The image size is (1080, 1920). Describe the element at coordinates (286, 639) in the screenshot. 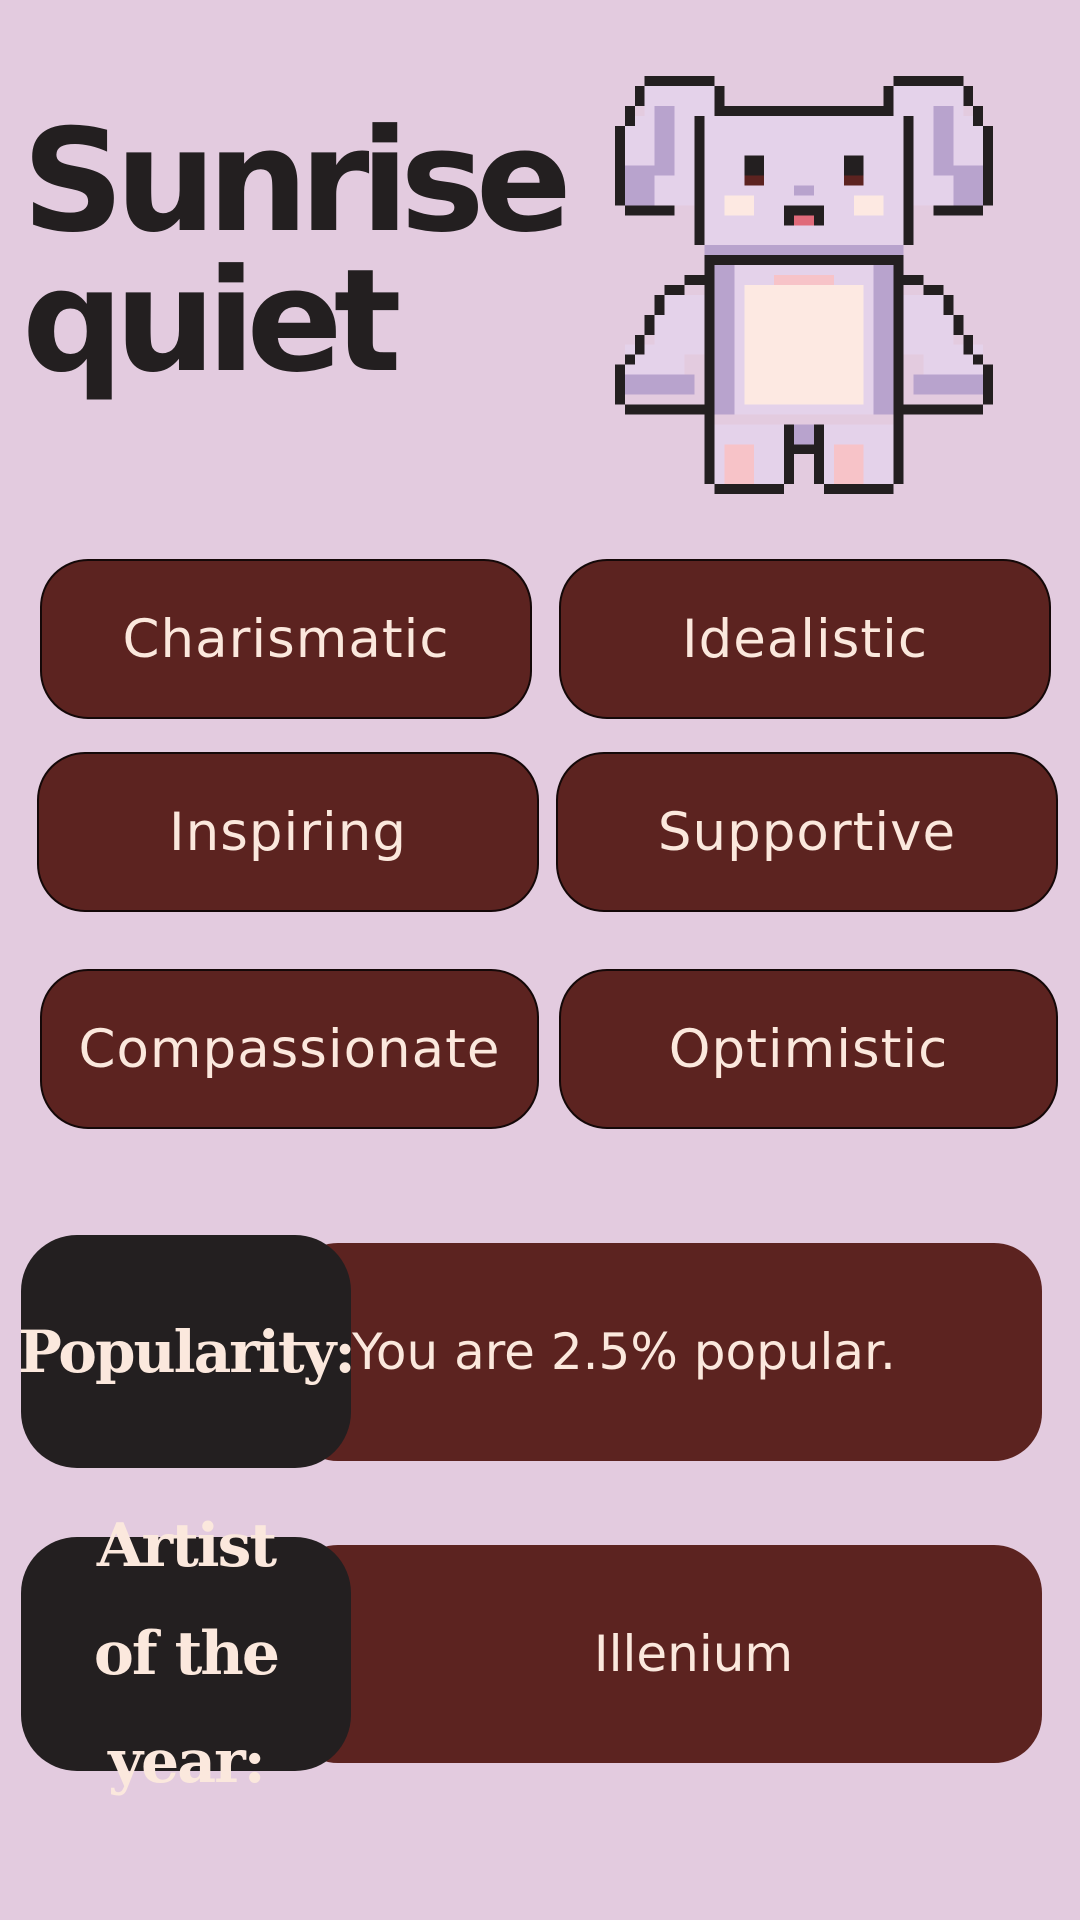

I see `trait-charismatic: Charismatic` at that location.